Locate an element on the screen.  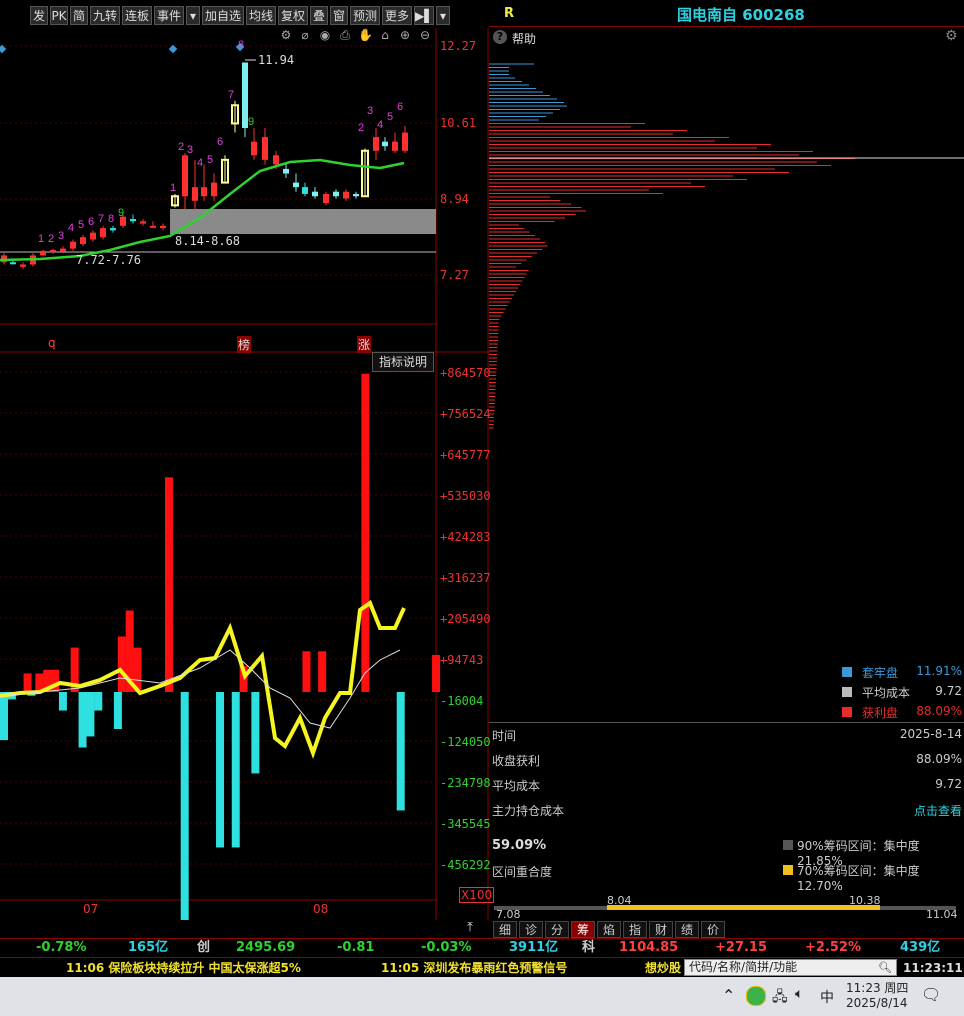
status-value: 科 is located at coordinates (589, 947).